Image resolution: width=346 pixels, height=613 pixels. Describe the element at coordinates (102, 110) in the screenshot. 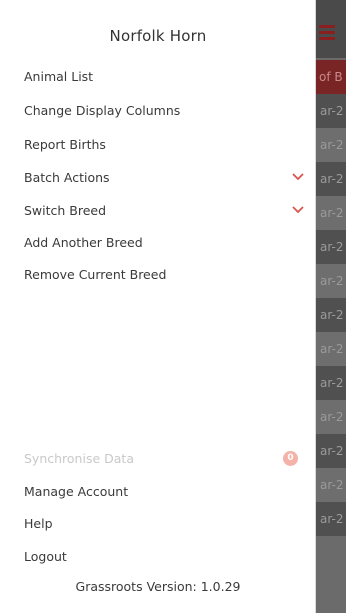

I see `menu-item-label: Change Display Columns` at that location.